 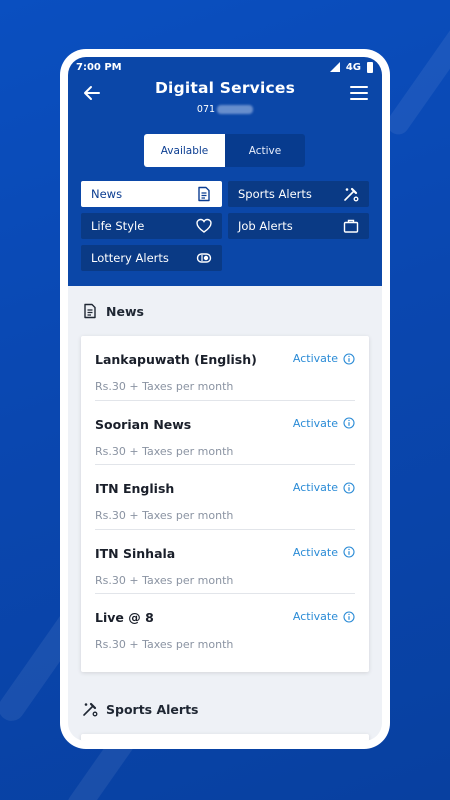 What do you see at coordinates (151, 258) in the screenshot?
I see `chip-lottery-alerts: Lottery Alerts` at bounding box center [151, 258].